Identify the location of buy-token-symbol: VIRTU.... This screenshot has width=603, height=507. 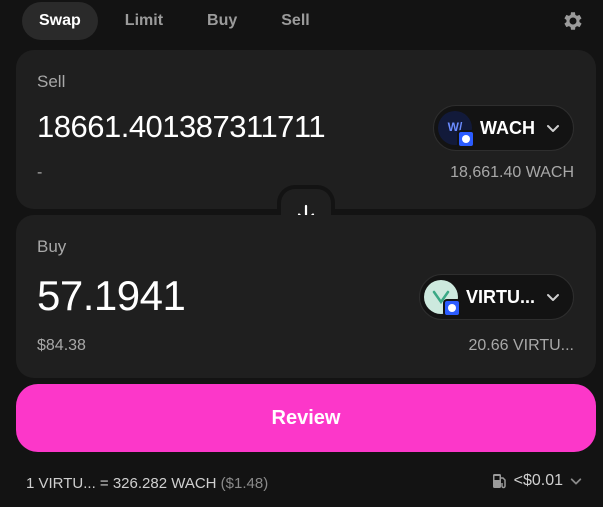
(500, 296).